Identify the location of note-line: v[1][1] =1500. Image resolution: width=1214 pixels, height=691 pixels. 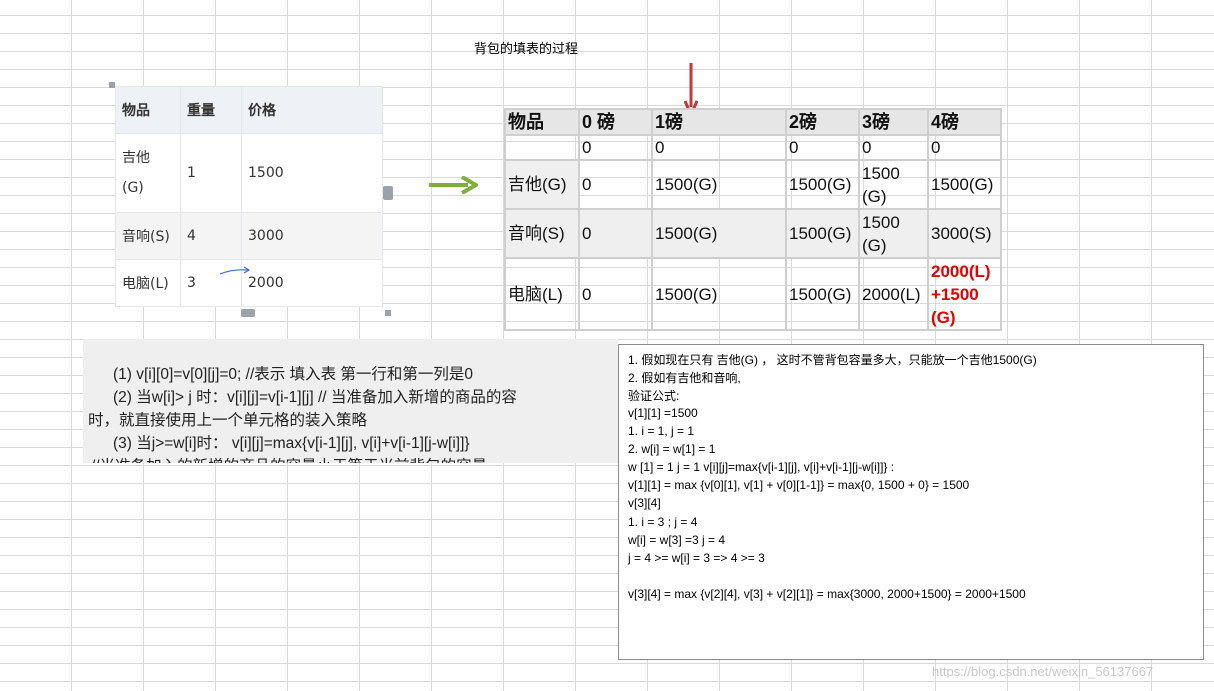
(663, 413).